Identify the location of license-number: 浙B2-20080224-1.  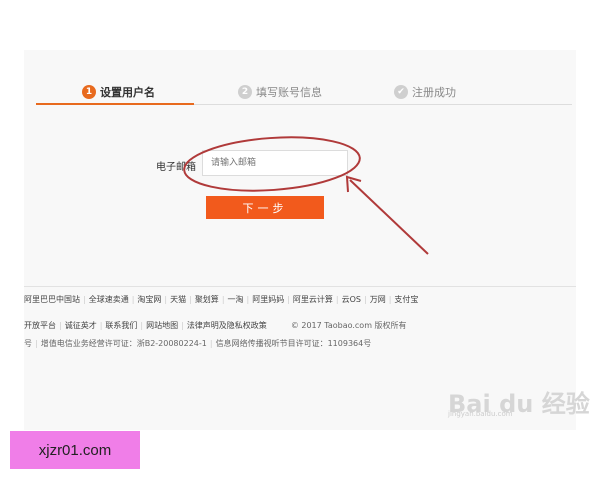
(171, 343).